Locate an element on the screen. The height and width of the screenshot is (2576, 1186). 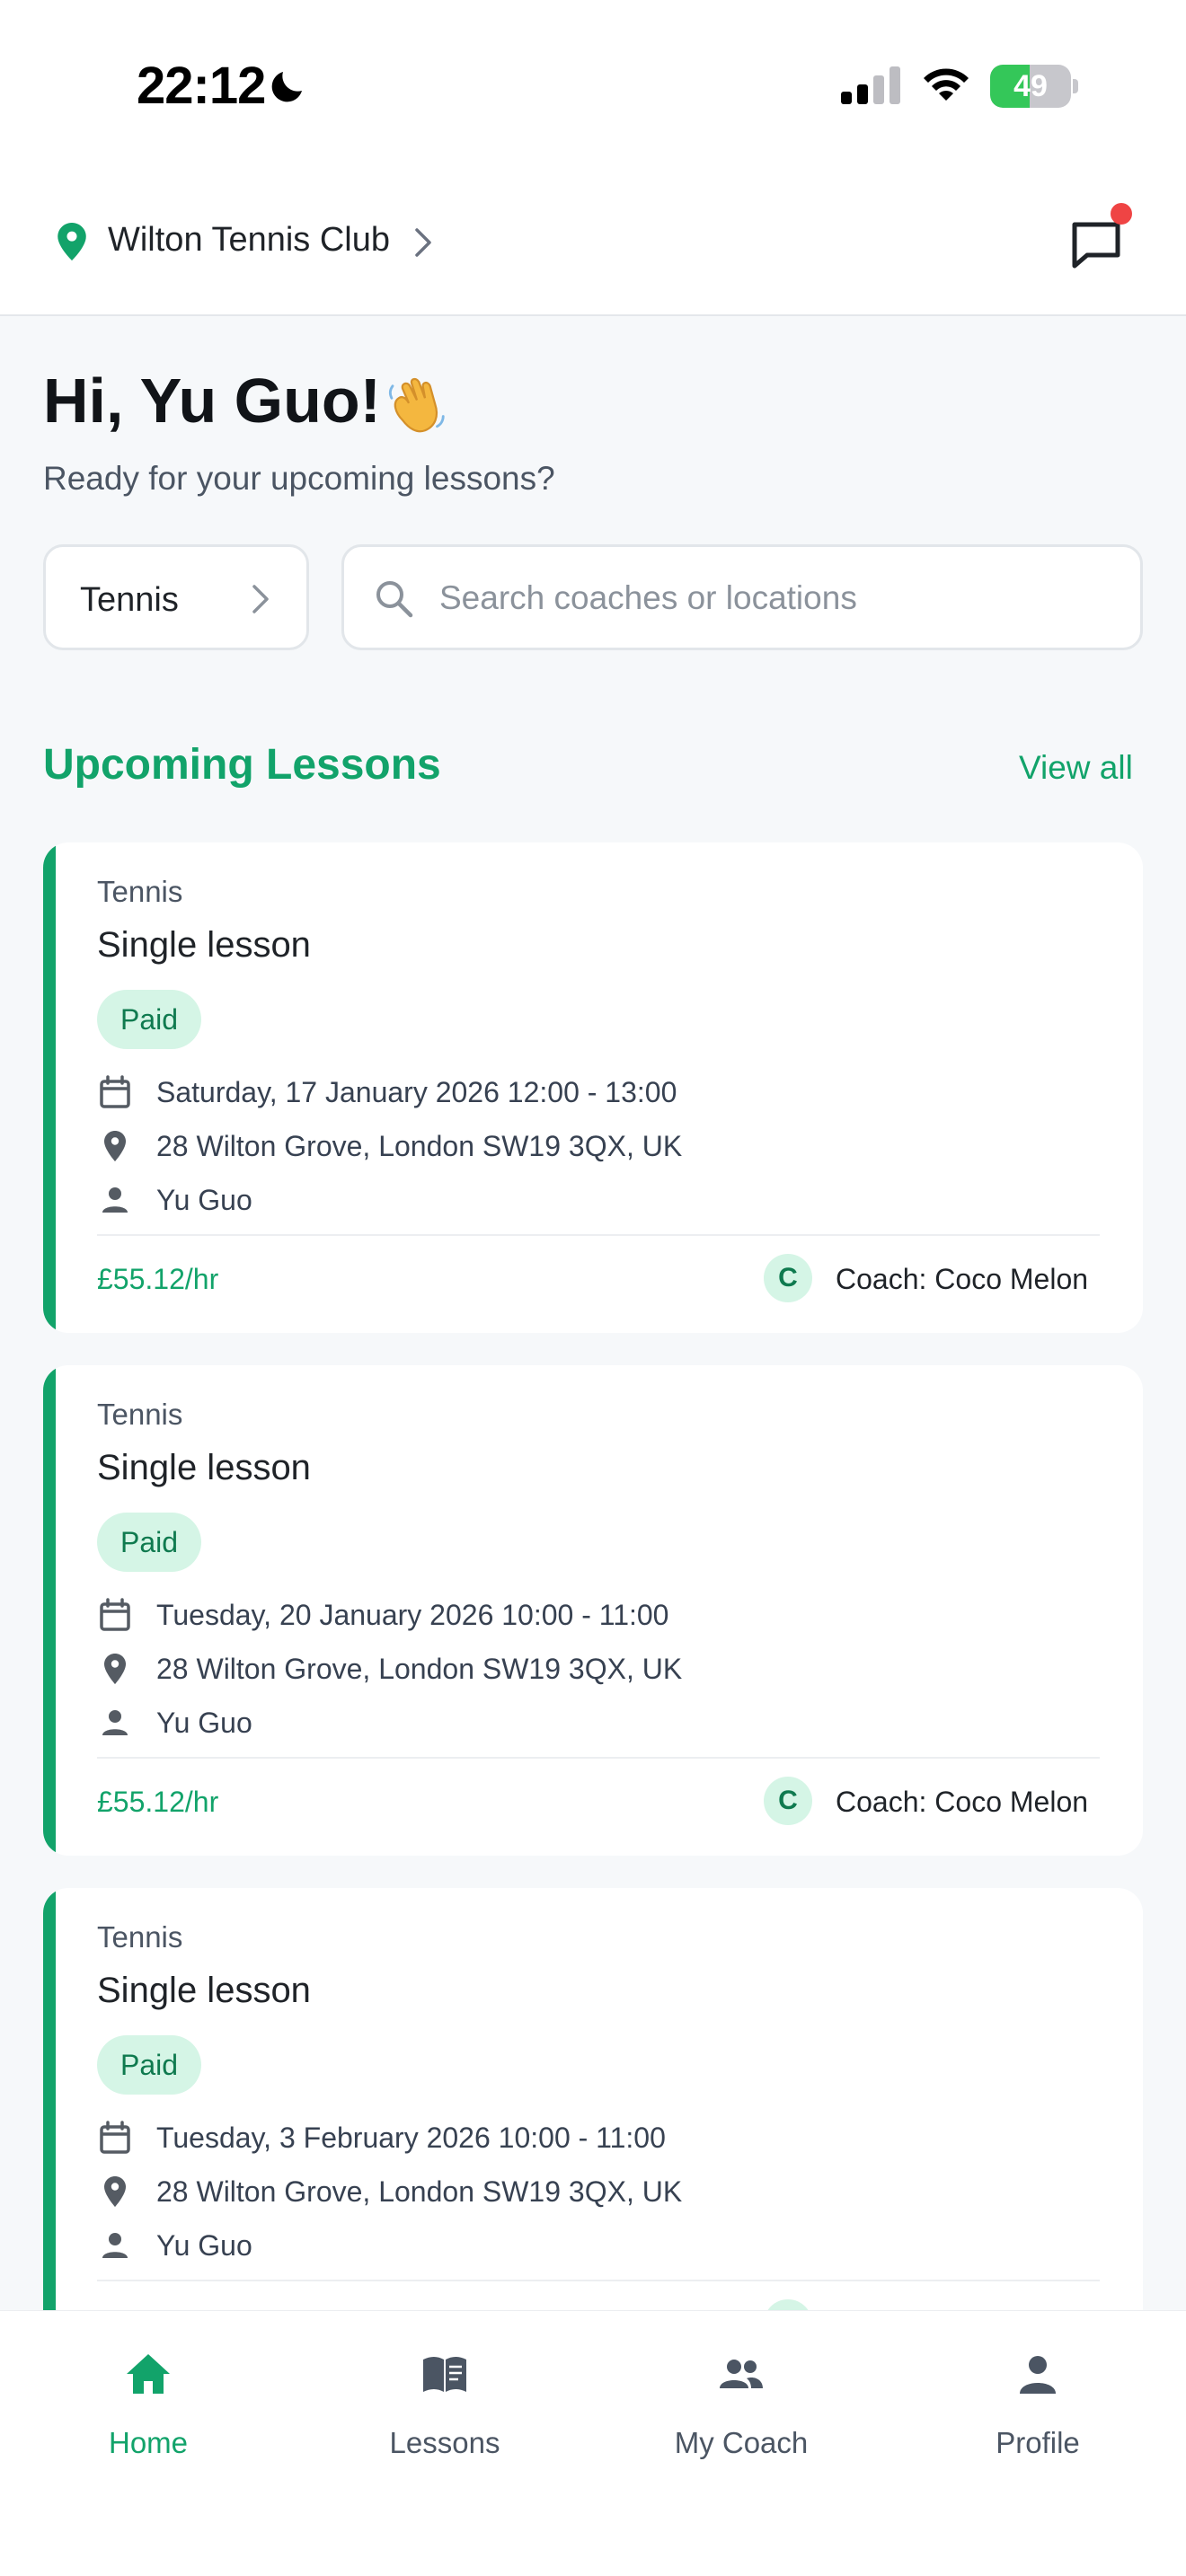
nav-item-my-coach: My Coach is located at coordinates (741, 2401).